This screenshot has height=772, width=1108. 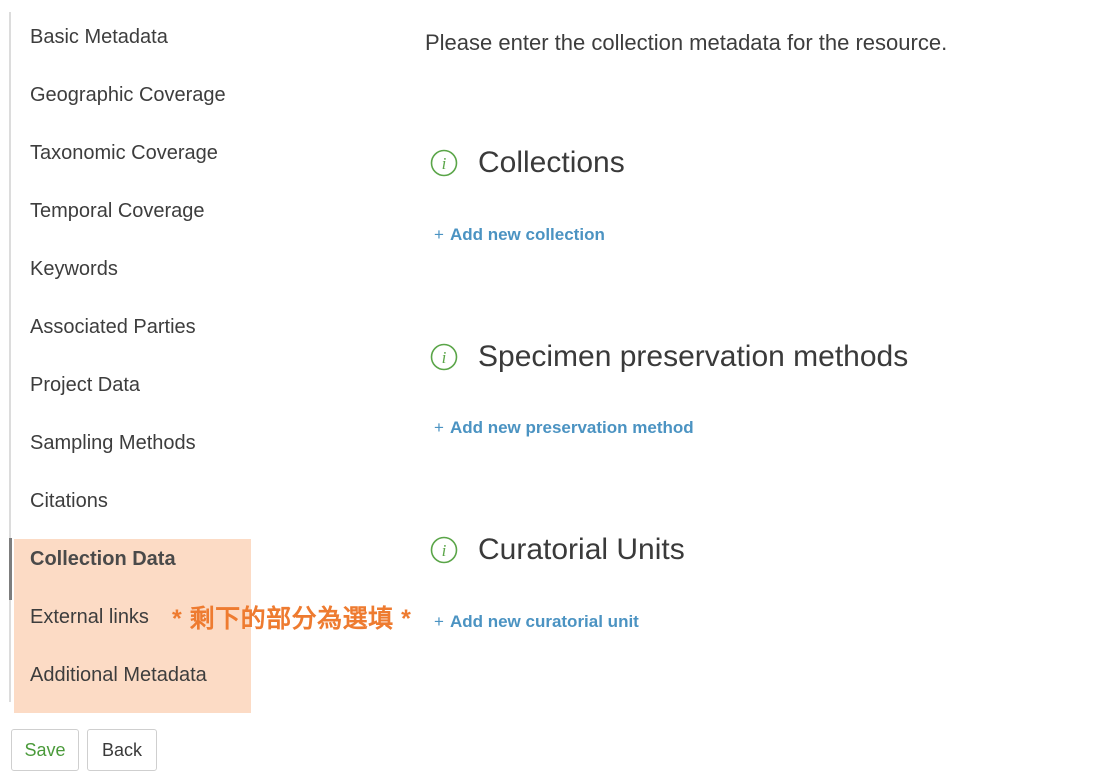 I want to click on section-title-preservation-methods: i Specimen preservation methods, so click(x=669, y=357).